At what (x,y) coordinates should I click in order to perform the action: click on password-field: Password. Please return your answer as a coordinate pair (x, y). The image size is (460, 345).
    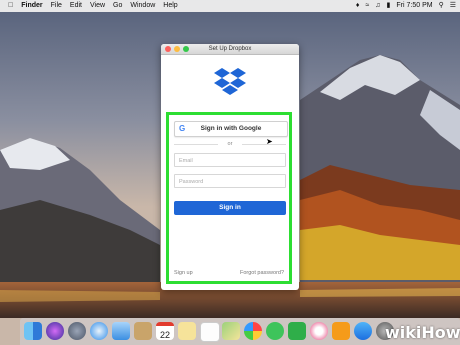
    Looking at the image, I should click on (230, 181).